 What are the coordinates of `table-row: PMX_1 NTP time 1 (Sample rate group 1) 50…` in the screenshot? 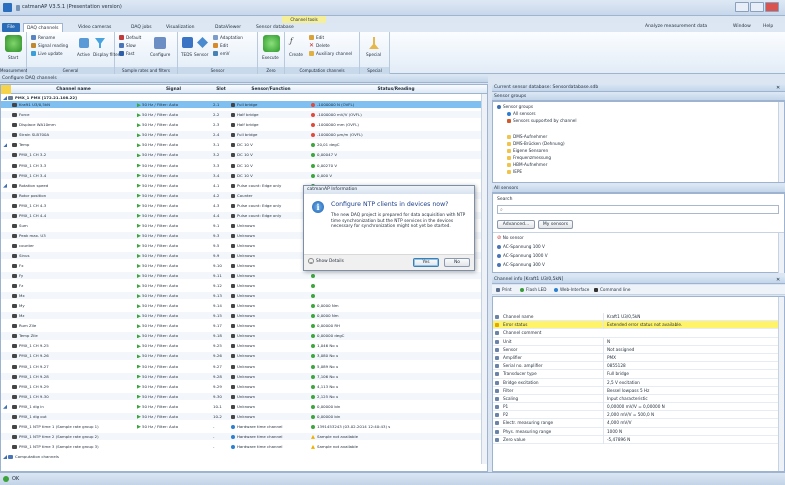 It's located at (244, 426).